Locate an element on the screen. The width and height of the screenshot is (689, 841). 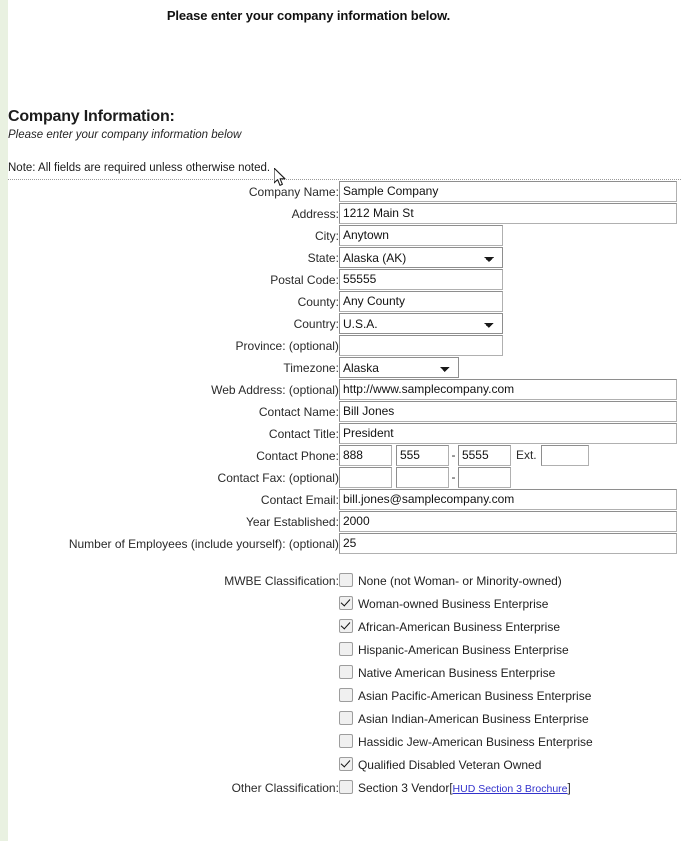
mwbe-option-native-american: Native American Business Enterprise is located at coordinates (509, 673).